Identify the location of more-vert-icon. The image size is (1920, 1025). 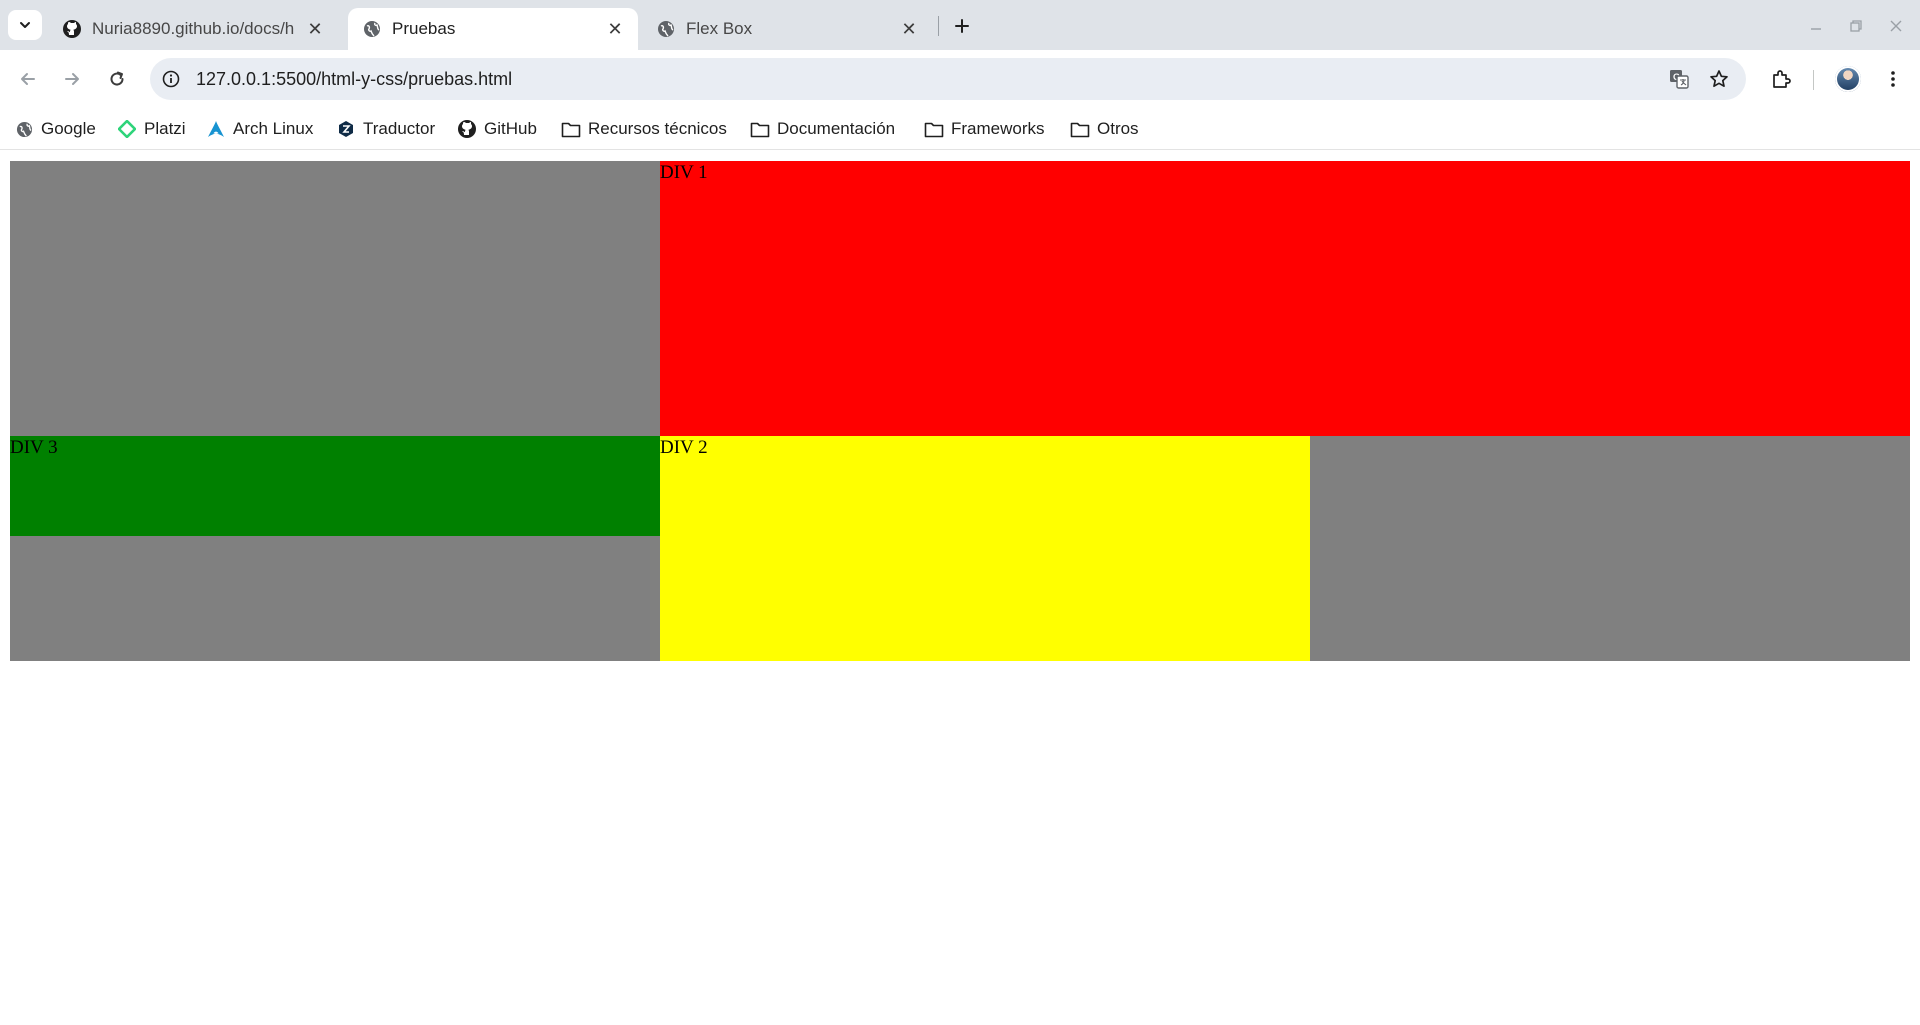
(1893, 79).